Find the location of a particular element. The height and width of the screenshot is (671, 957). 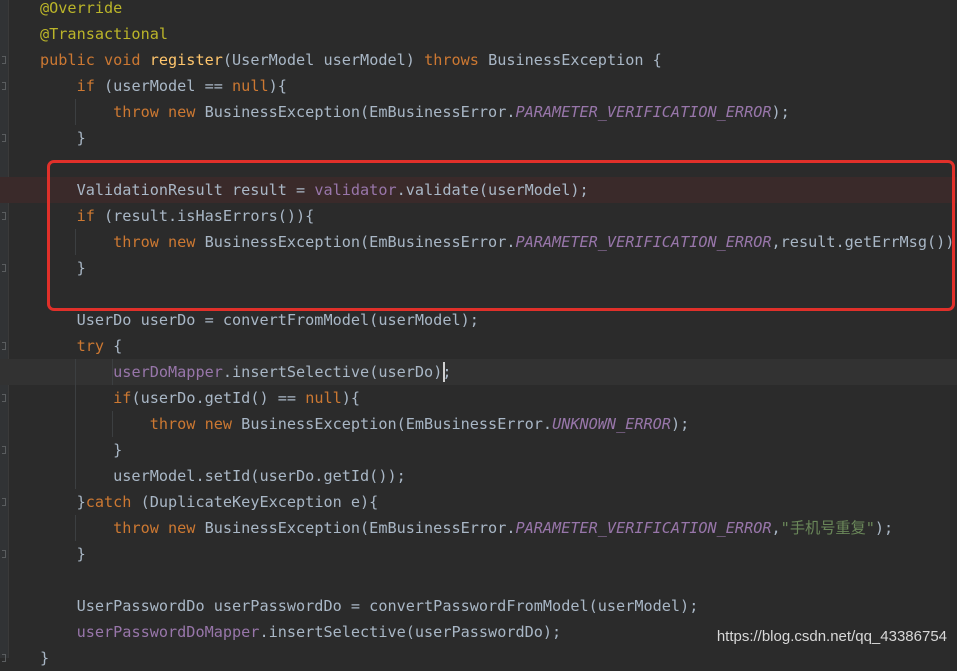

code-text: if(userDo.getId() == null){ is located at coordinates (200, 398).